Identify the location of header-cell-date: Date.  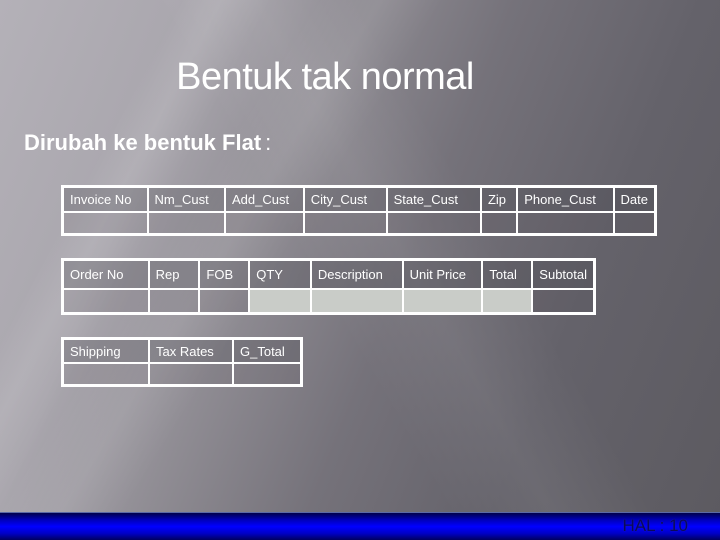
(634, 199).